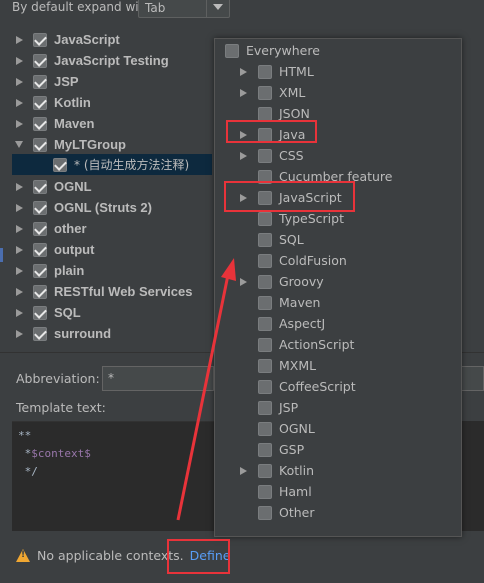 This screenshot has width=484, height=583. What do you see at coordinates (23, 555) in the screenshot?
I see `warning-icon` at bounding box center [23, 555].